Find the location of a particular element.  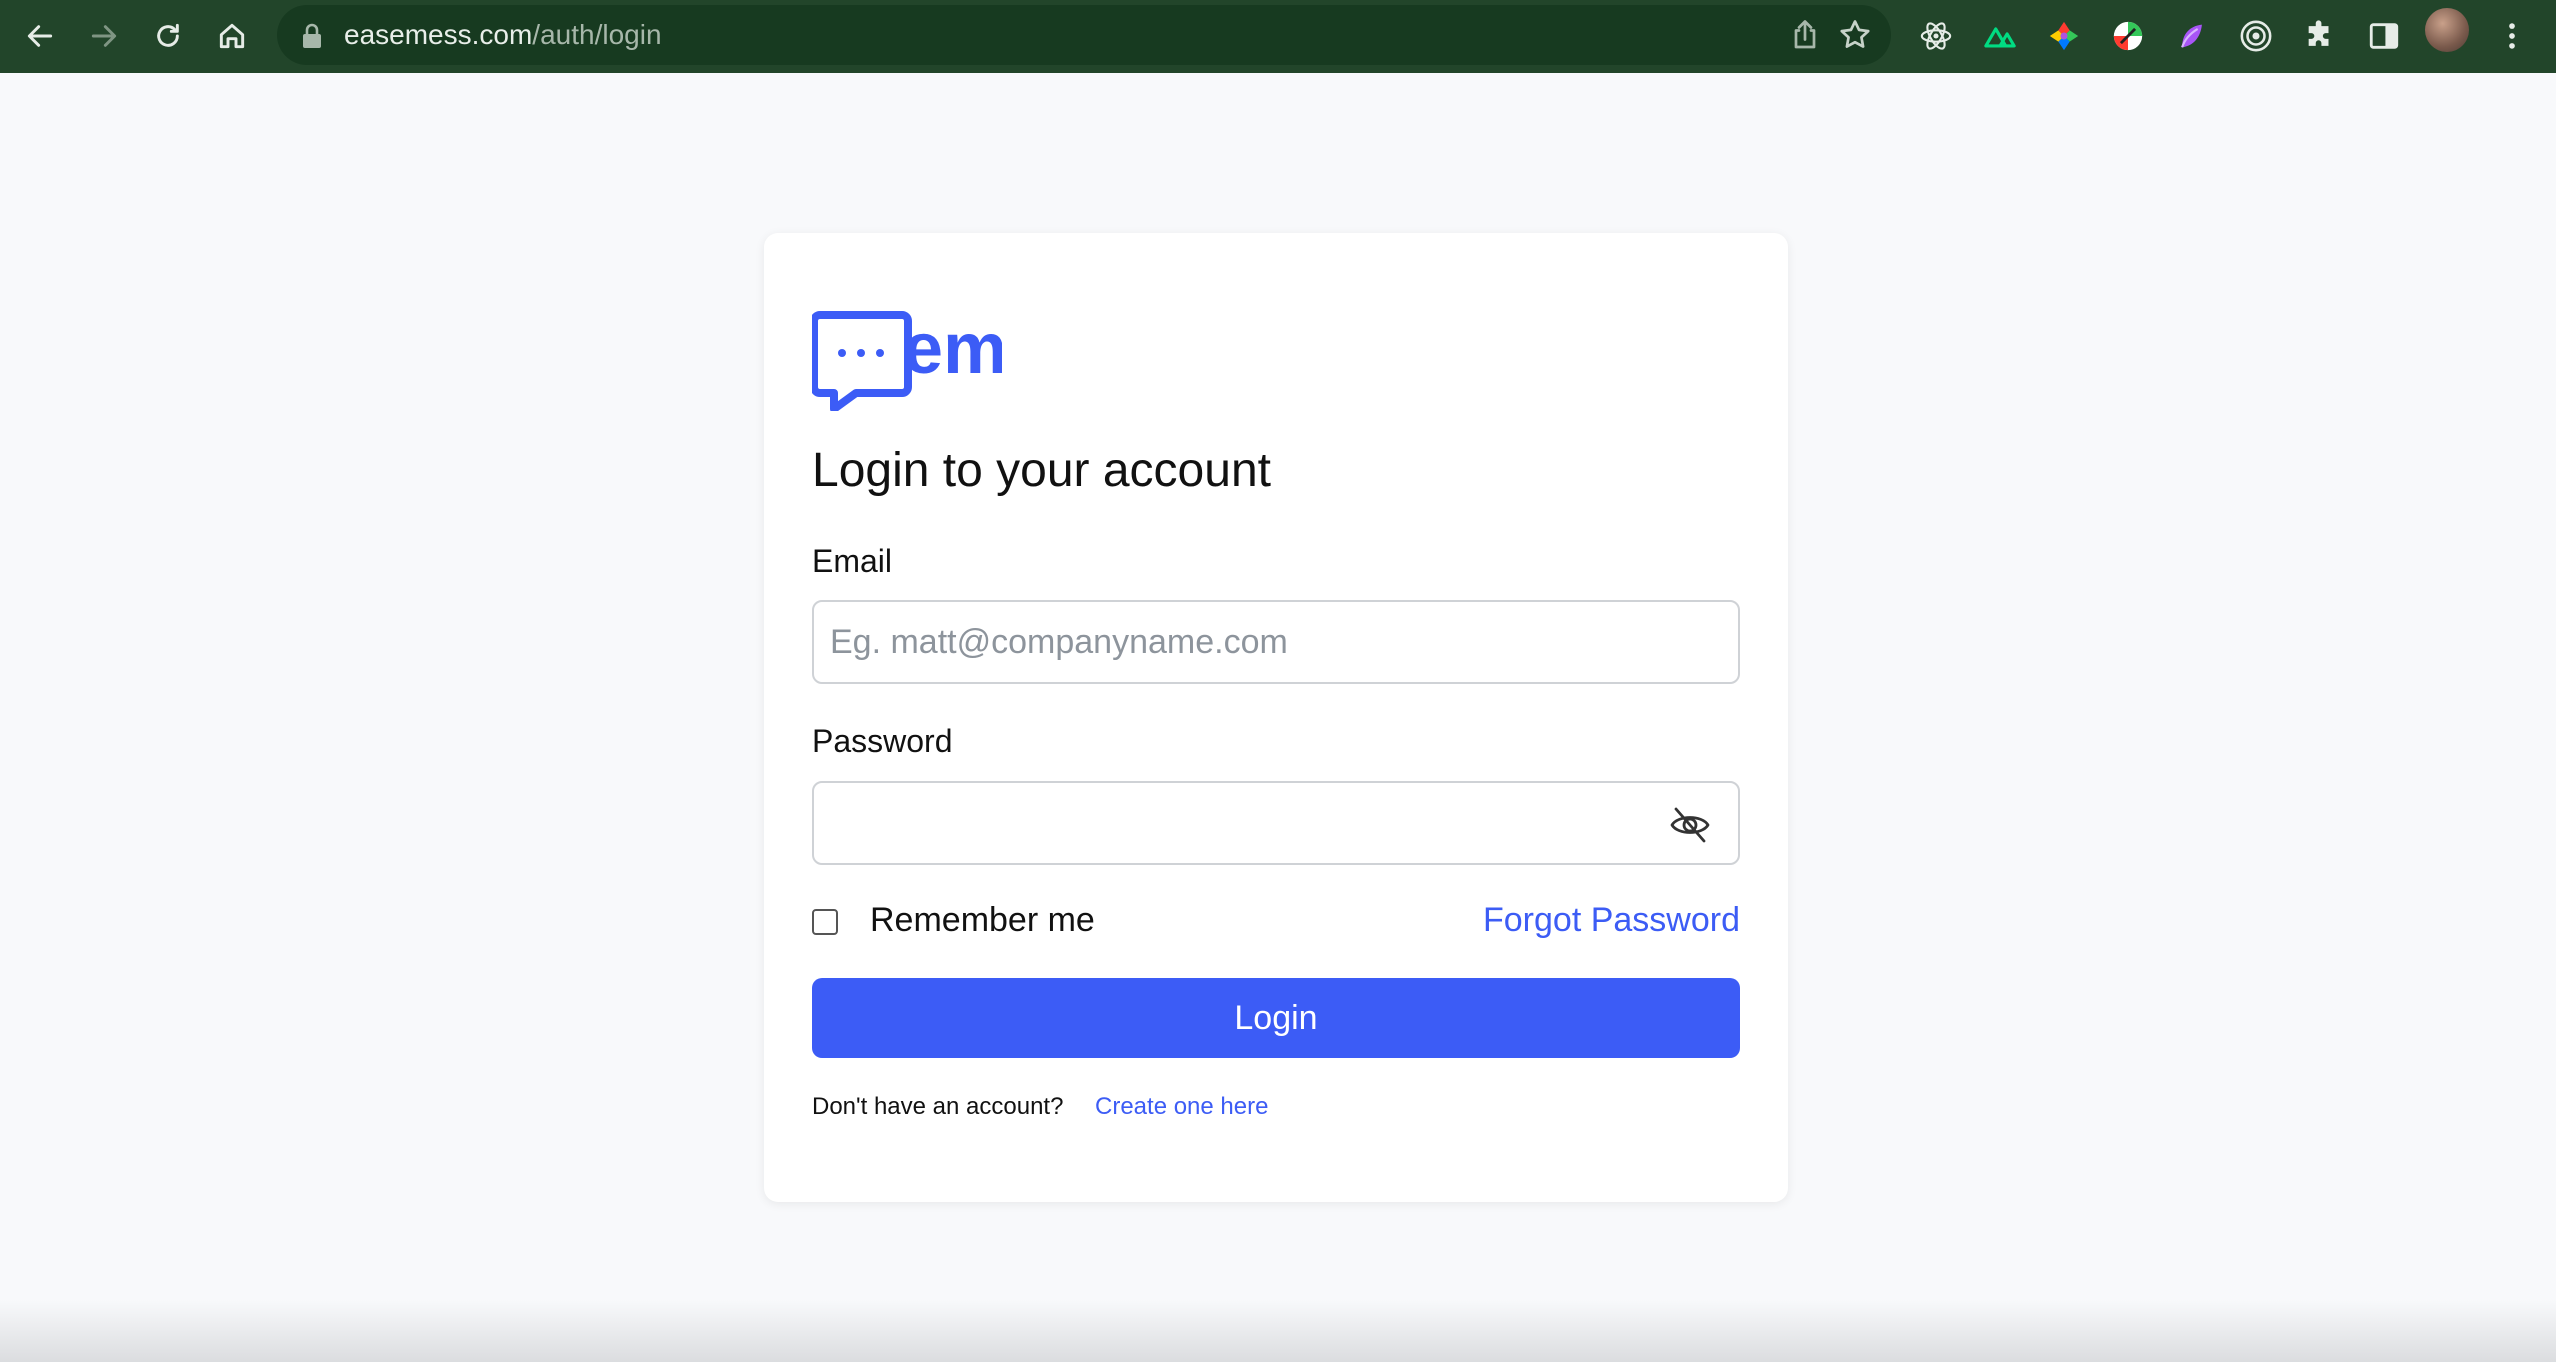

side-panel-button is located at coordinates (2384, 36).